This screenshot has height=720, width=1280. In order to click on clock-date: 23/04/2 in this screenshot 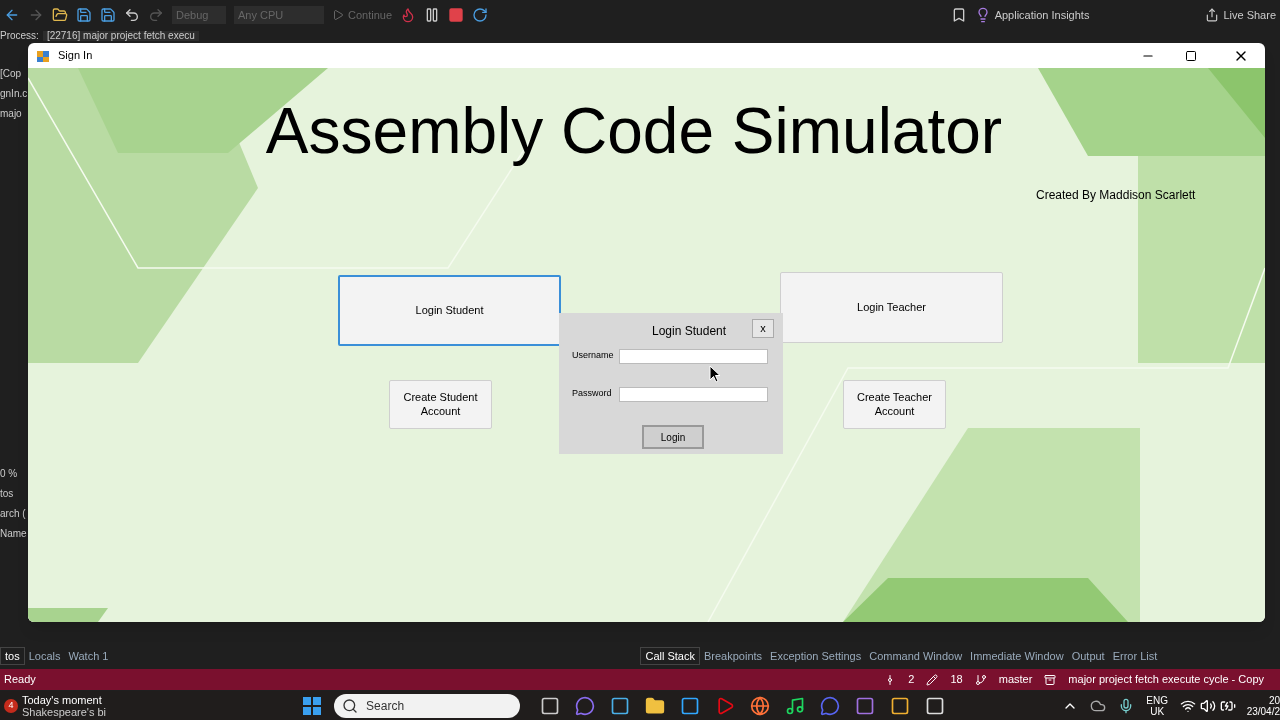, I will do `click(1263, 711)`.